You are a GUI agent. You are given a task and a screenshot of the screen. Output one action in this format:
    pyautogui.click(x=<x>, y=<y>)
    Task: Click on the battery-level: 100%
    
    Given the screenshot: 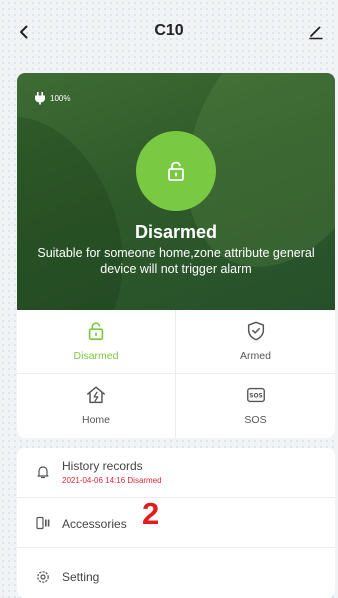 What is the action you would take?
    pyautogui.click(x=60, y=98)
    